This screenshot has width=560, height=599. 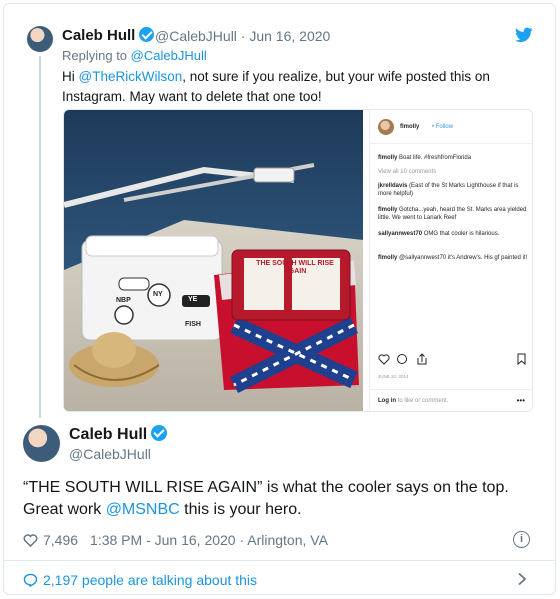 I want to click on quoted-name-text: Caleb Hull, so click(x=98, y=35).